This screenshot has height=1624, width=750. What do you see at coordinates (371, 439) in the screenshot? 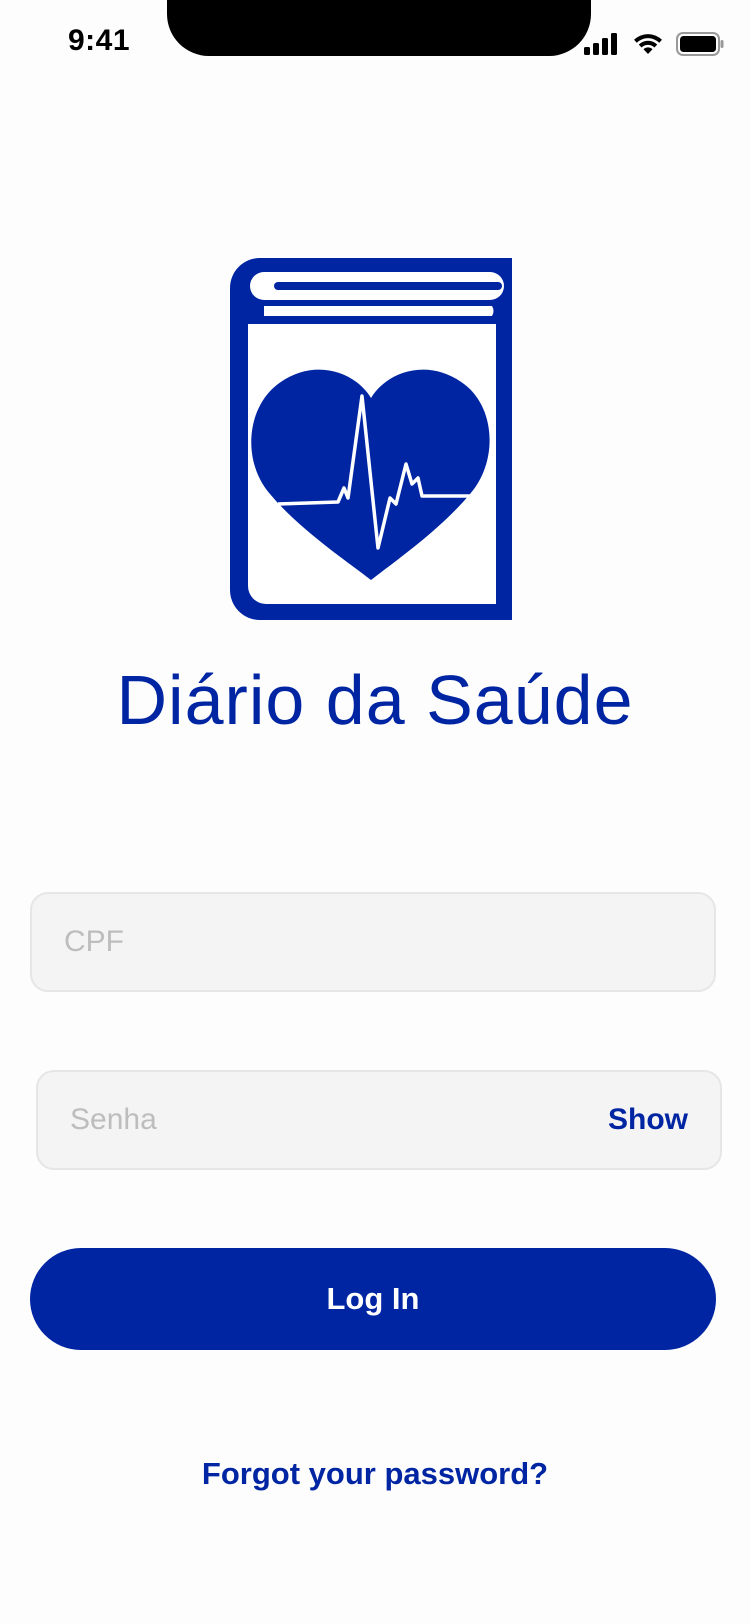
I see `book-heart-ecg-logo` at bounding box center [371, 439].